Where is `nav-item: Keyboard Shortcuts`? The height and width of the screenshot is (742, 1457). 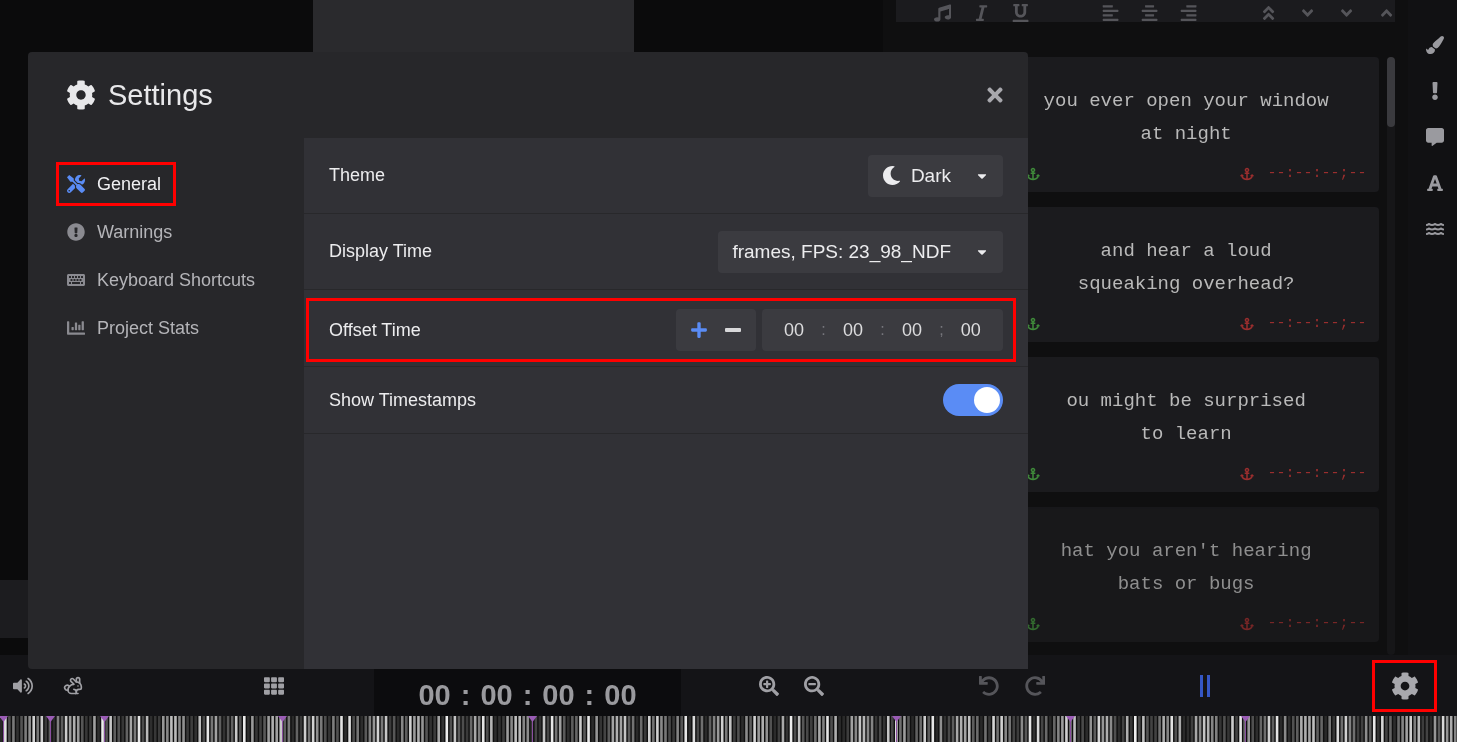
nav-item: Keyboard Shortcuts is located at coordinates (163, 280).